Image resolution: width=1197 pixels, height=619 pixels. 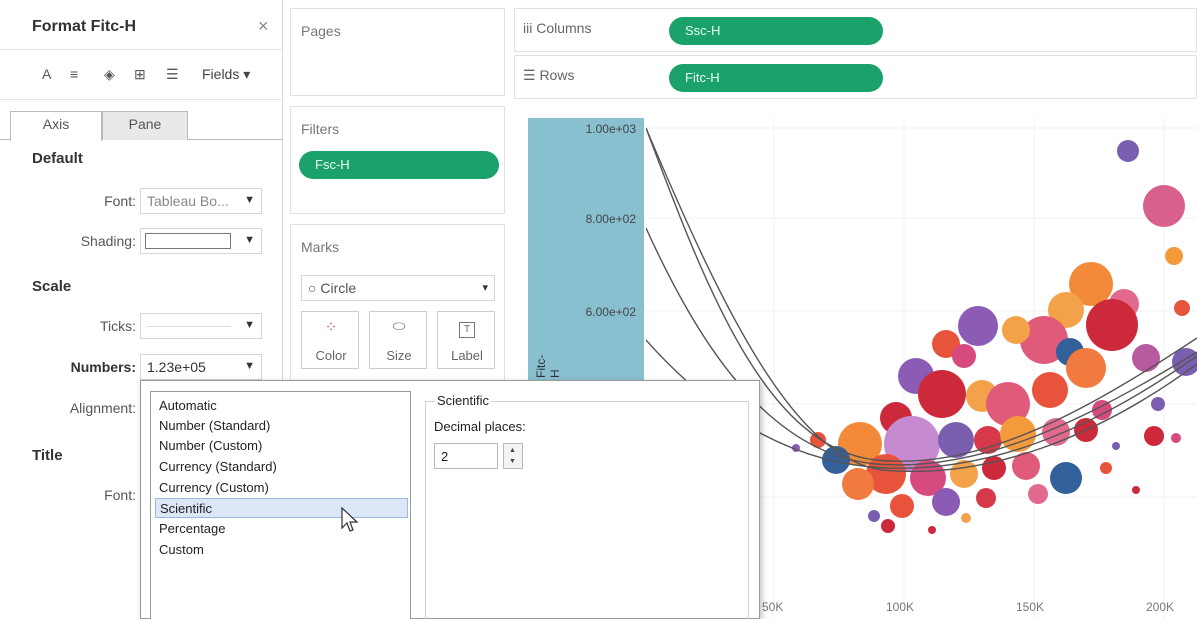 What do you see at coordinates (512, 450) in the screenshot?
I see `stepper-up-icon: ▲` at bounding box center [512, 450].